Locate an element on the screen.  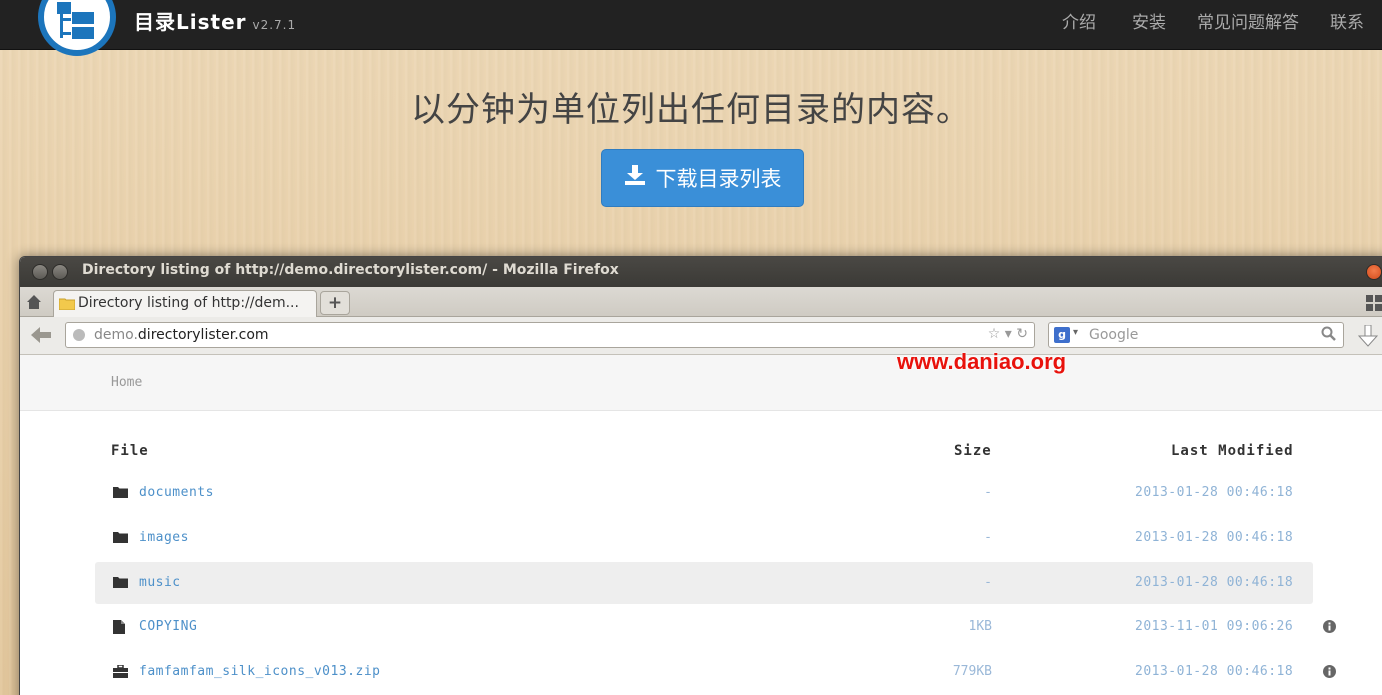
search-placeholder: Google is located at coordinates (1114, 335).